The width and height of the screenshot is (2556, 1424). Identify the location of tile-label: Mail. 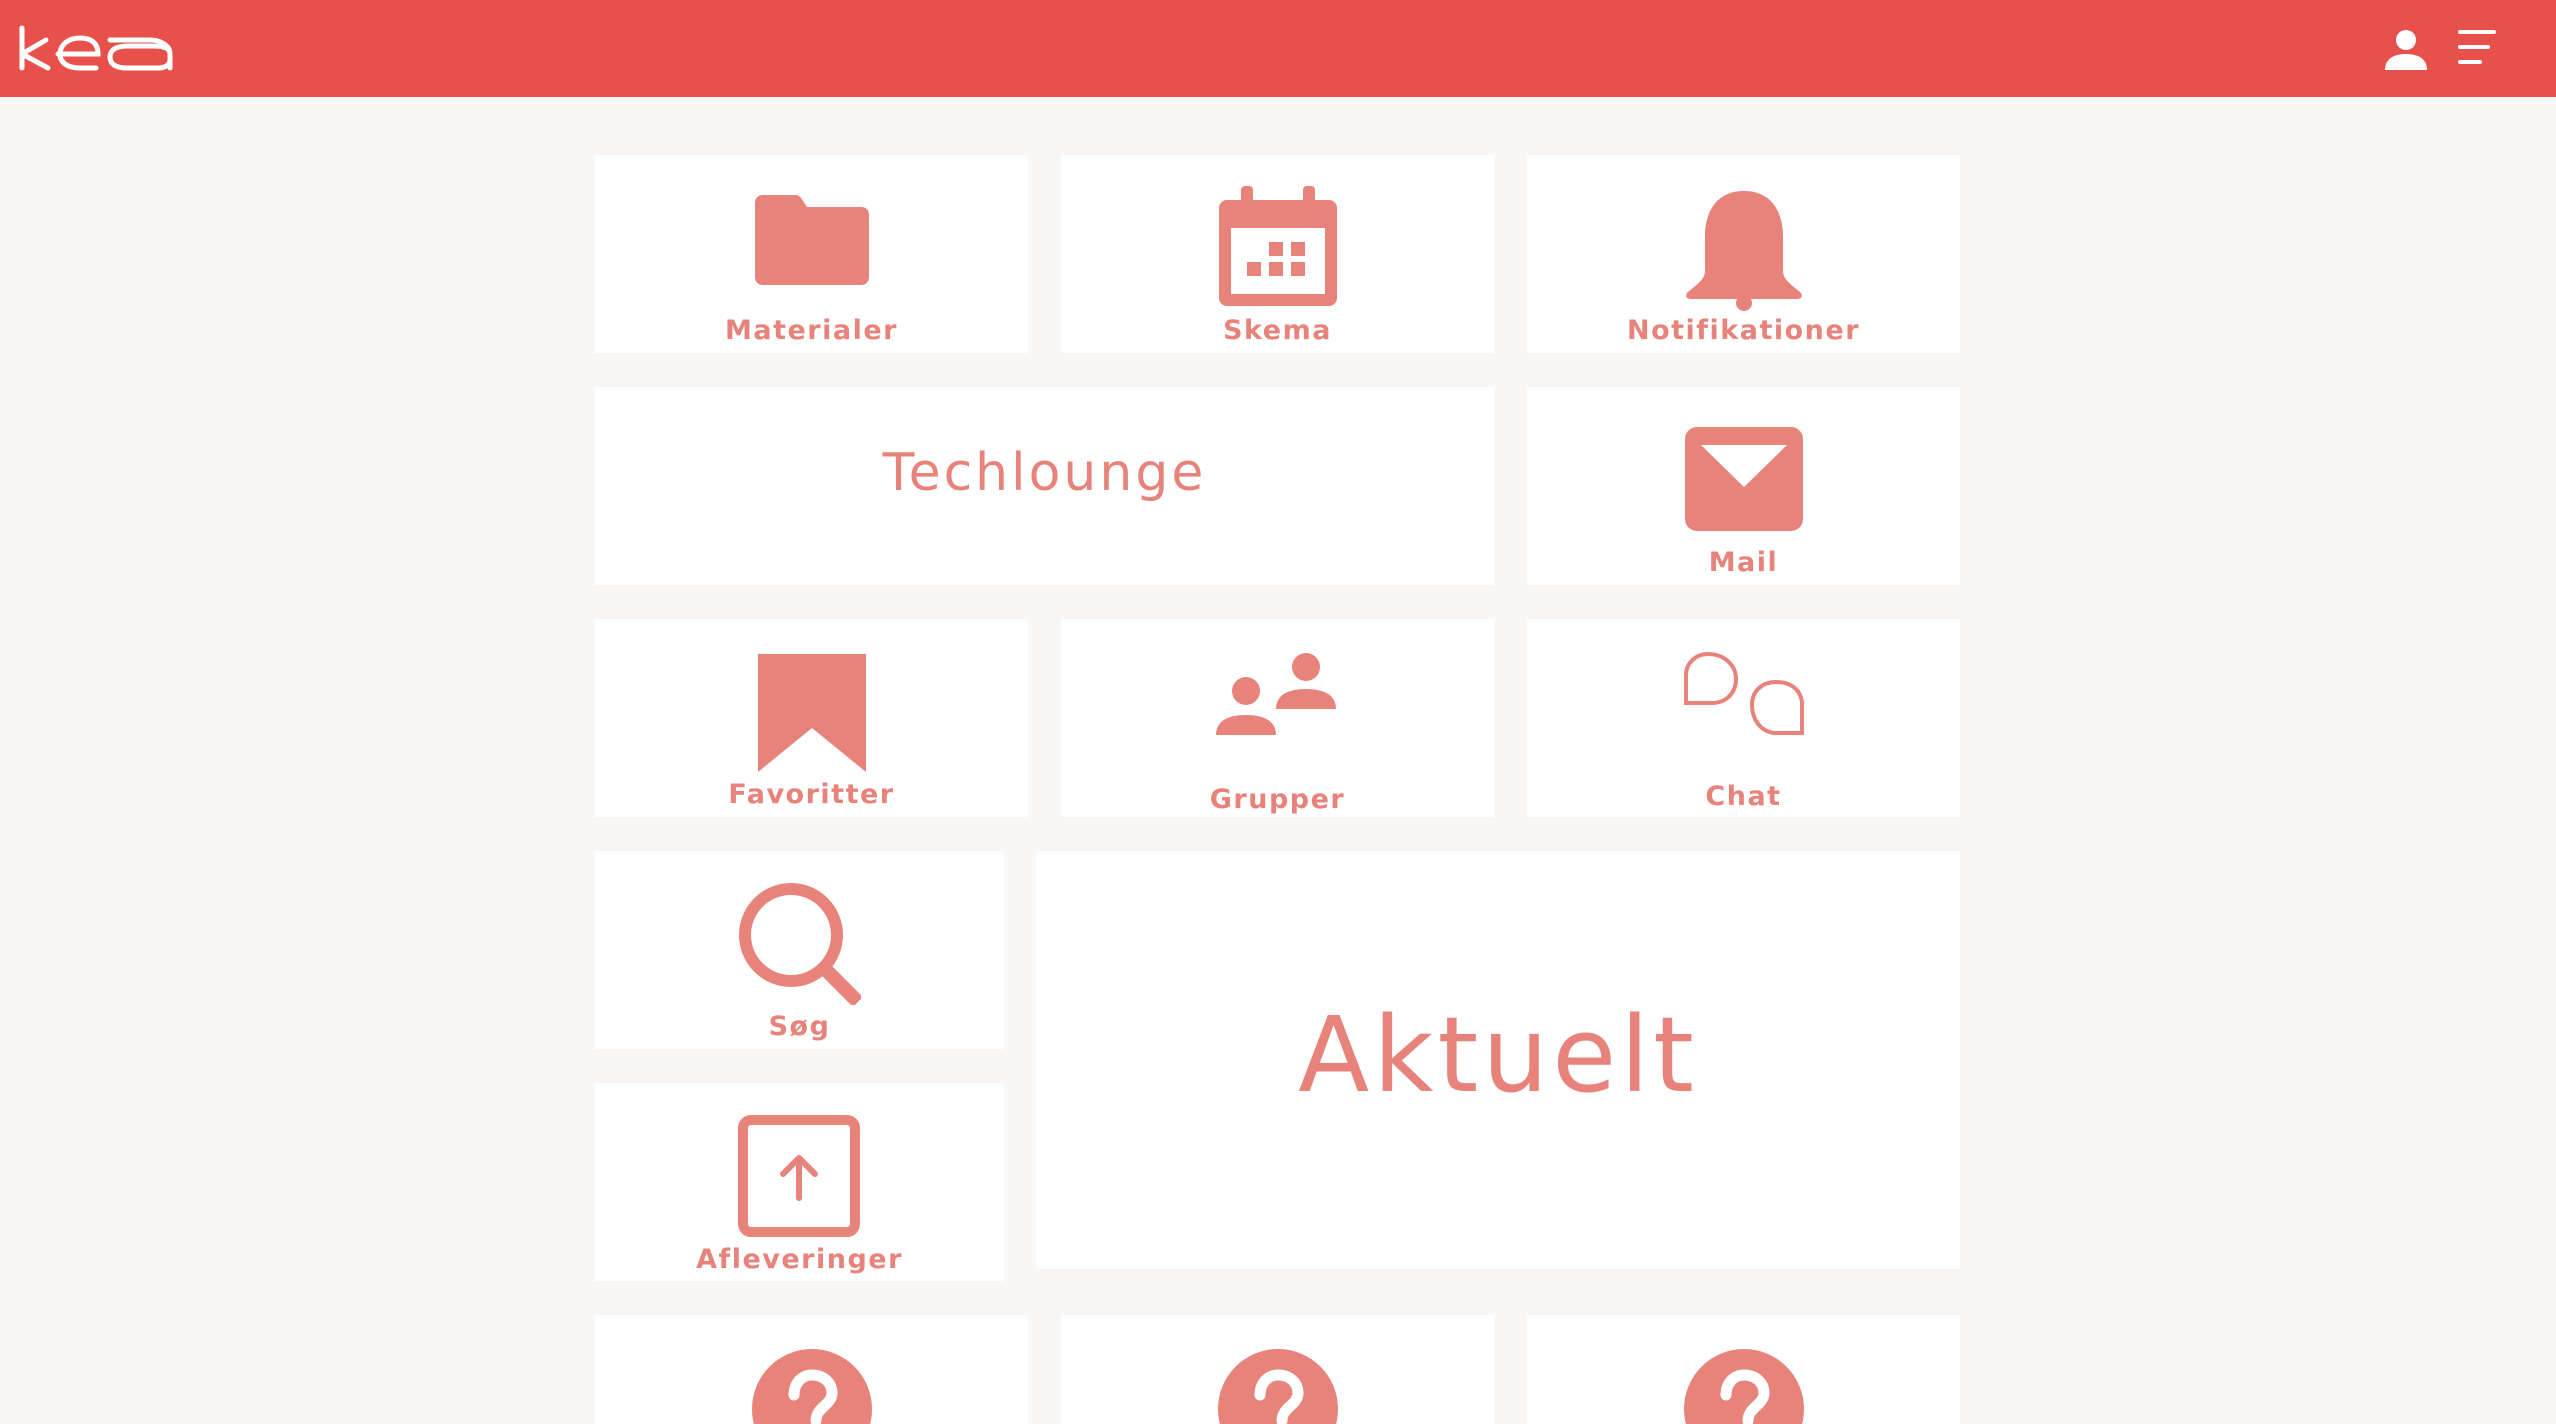
(1743, 562).